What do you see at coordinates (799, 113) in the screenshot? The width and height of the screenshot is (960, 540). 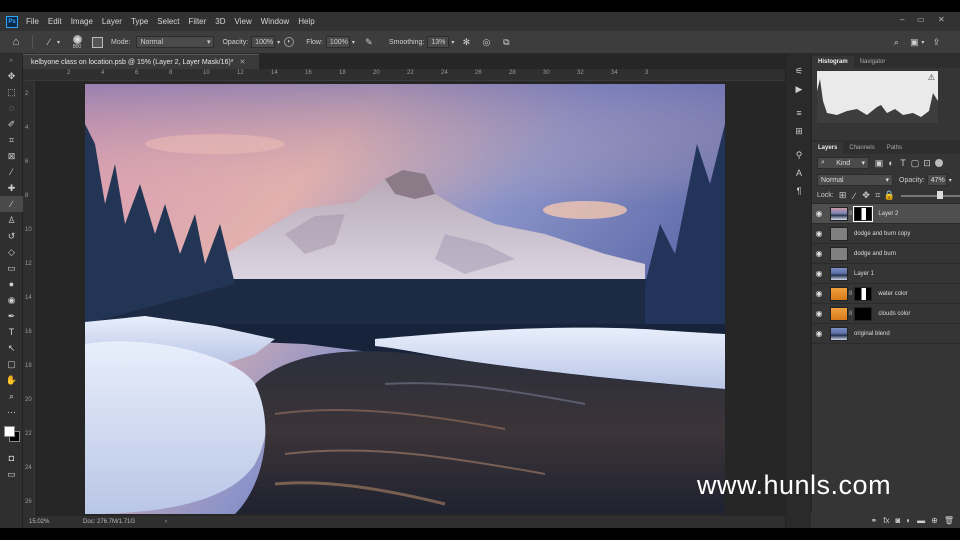 I see `adjustments-panel-icon: ≡` at bounding box center [799, 113].